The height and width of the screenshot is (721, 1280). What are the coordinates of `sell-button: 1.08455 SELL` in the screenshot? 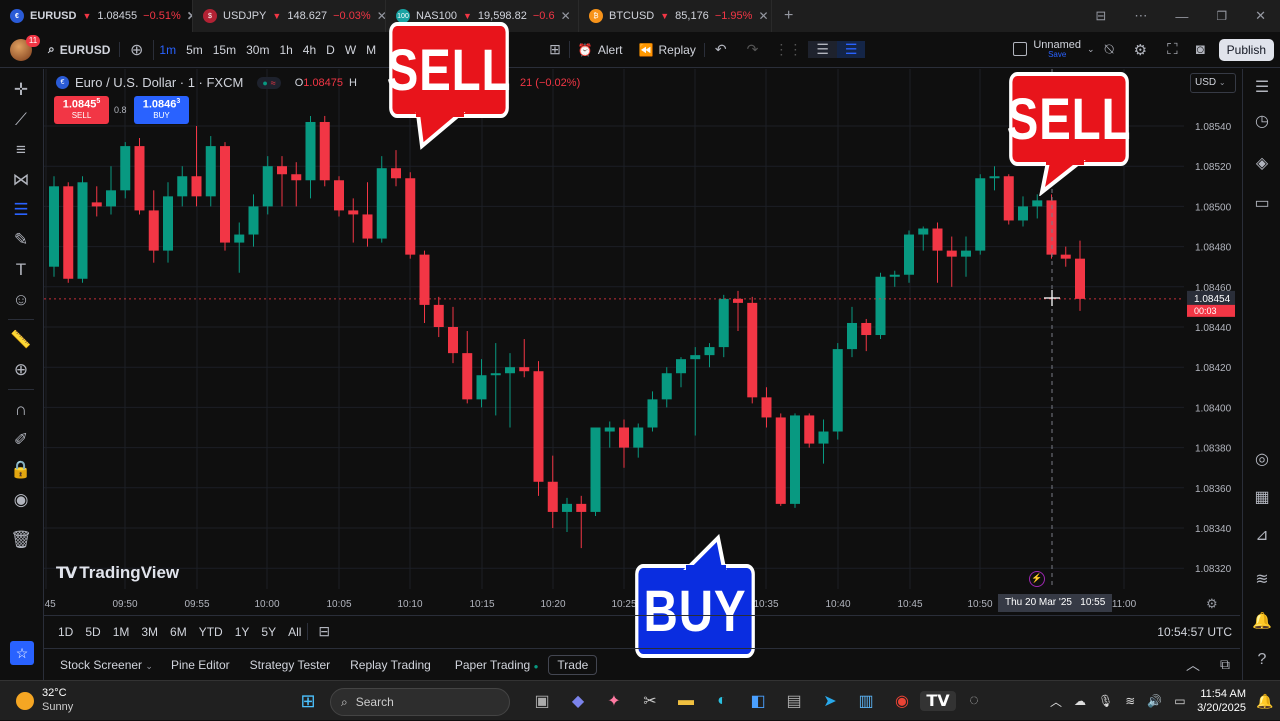 It's located at (81, 110).